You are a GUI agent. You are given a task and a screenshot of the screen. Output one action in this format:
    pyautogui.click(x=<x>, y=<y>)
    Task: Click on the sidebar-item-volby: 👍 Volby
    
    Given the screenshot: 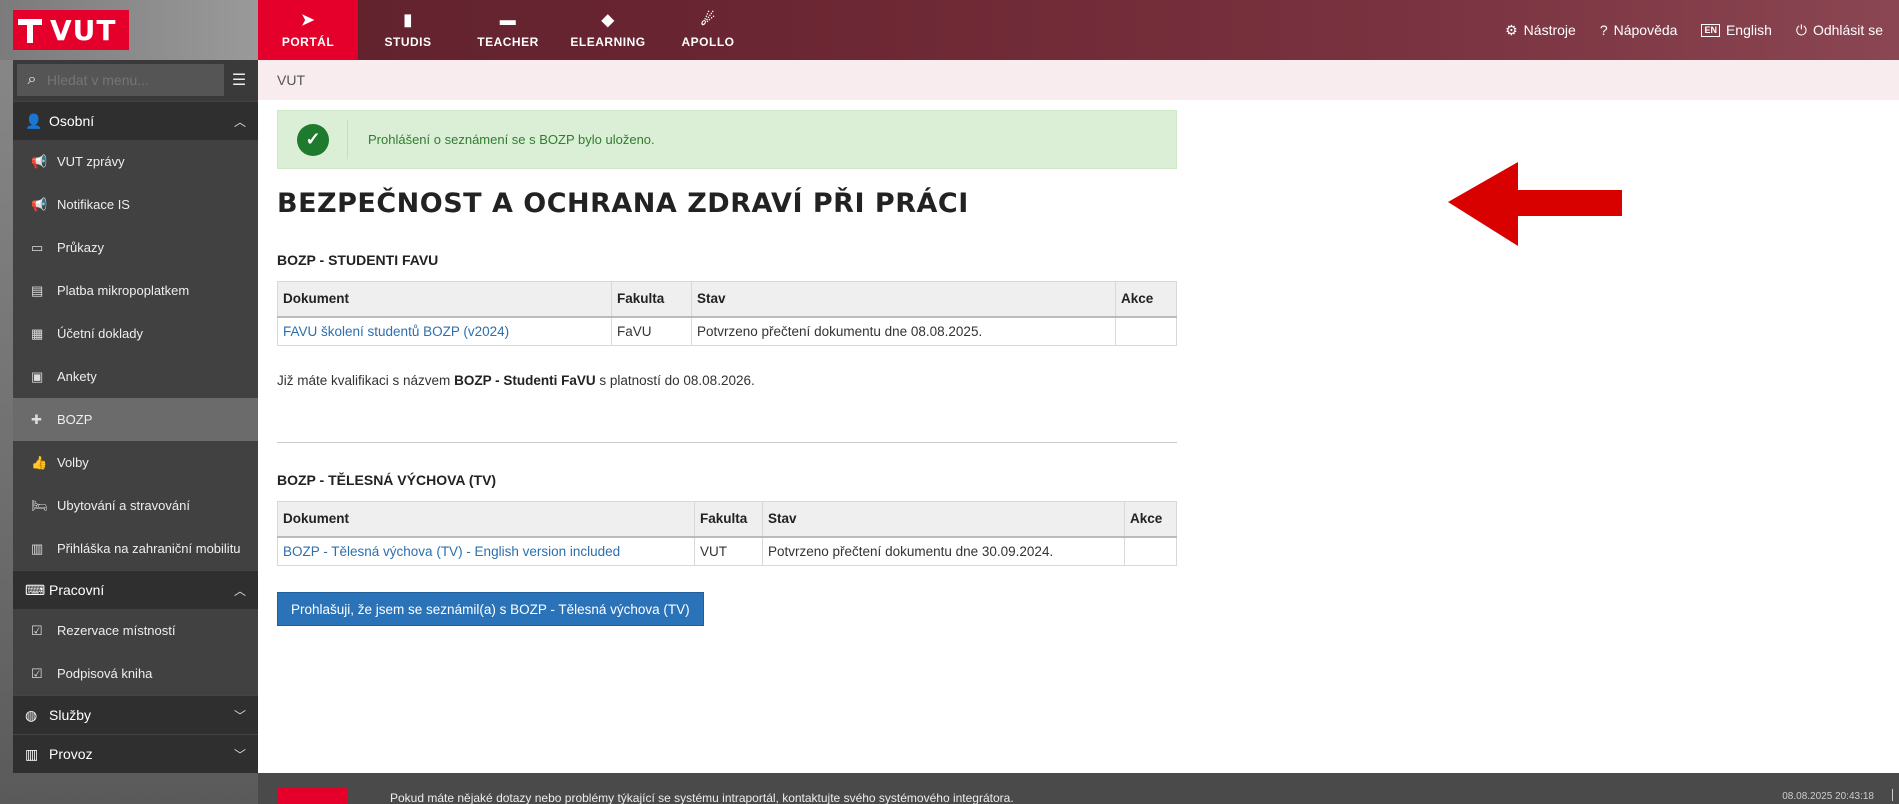 What is the action you would take?
    pyautogui.click(x=135, y=462)
    